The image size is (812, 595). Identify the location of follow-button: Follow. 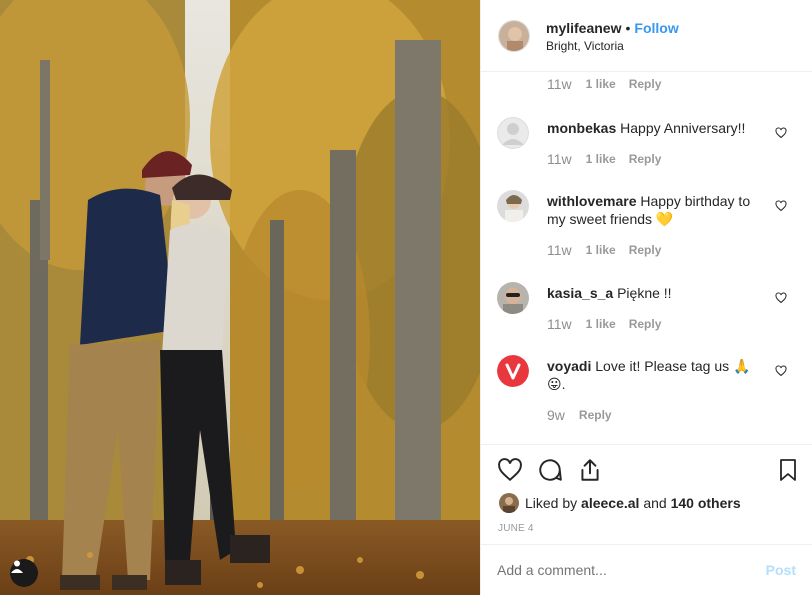
(656, 28).